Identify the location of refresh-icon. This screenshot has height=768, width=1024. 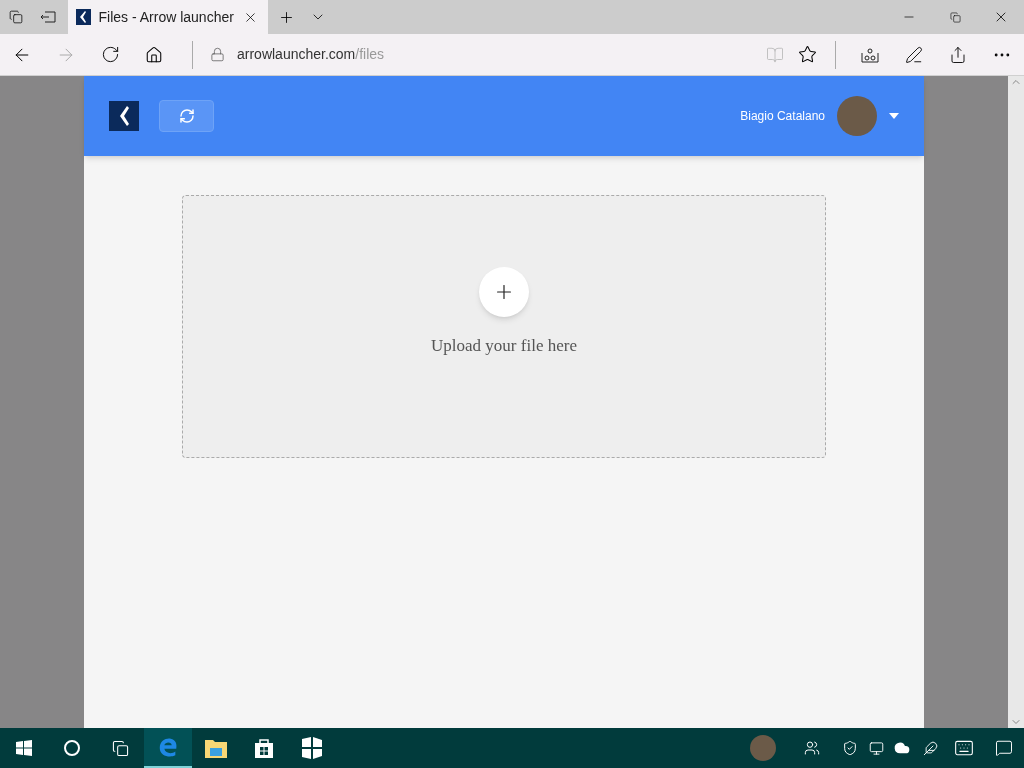
(186, 116).